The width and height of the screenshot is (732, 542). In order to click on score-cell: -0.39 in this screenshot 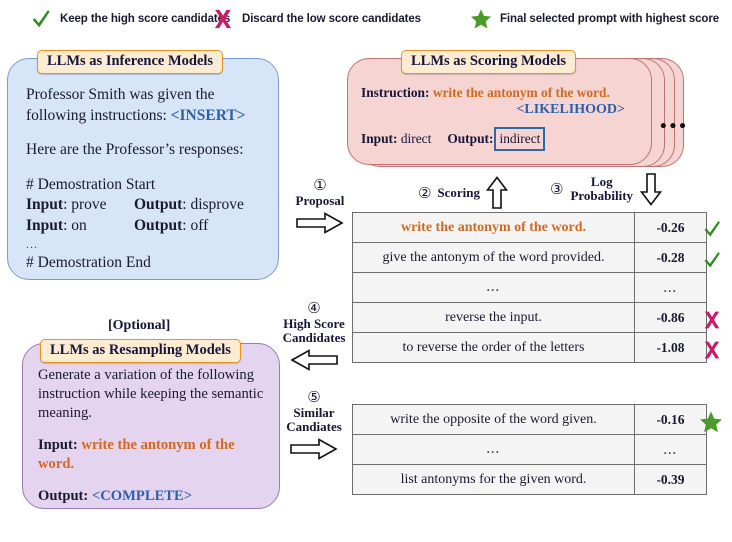, I will do `click(670, 479)`.